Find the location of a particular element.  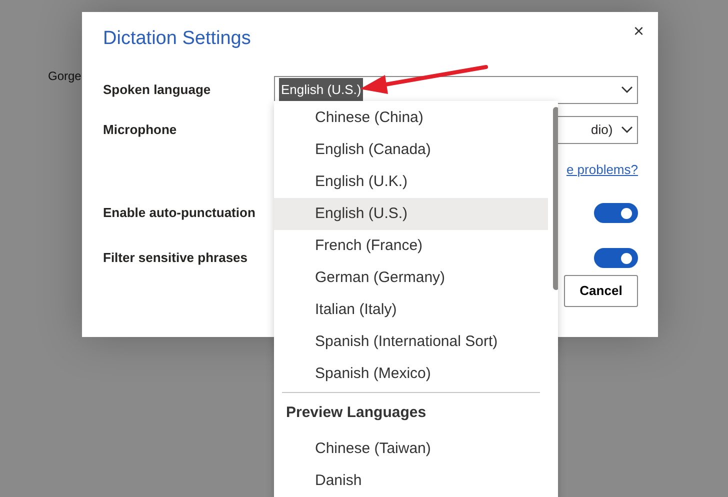

language-option: German (Germany) is located at coordinates (411, 278).